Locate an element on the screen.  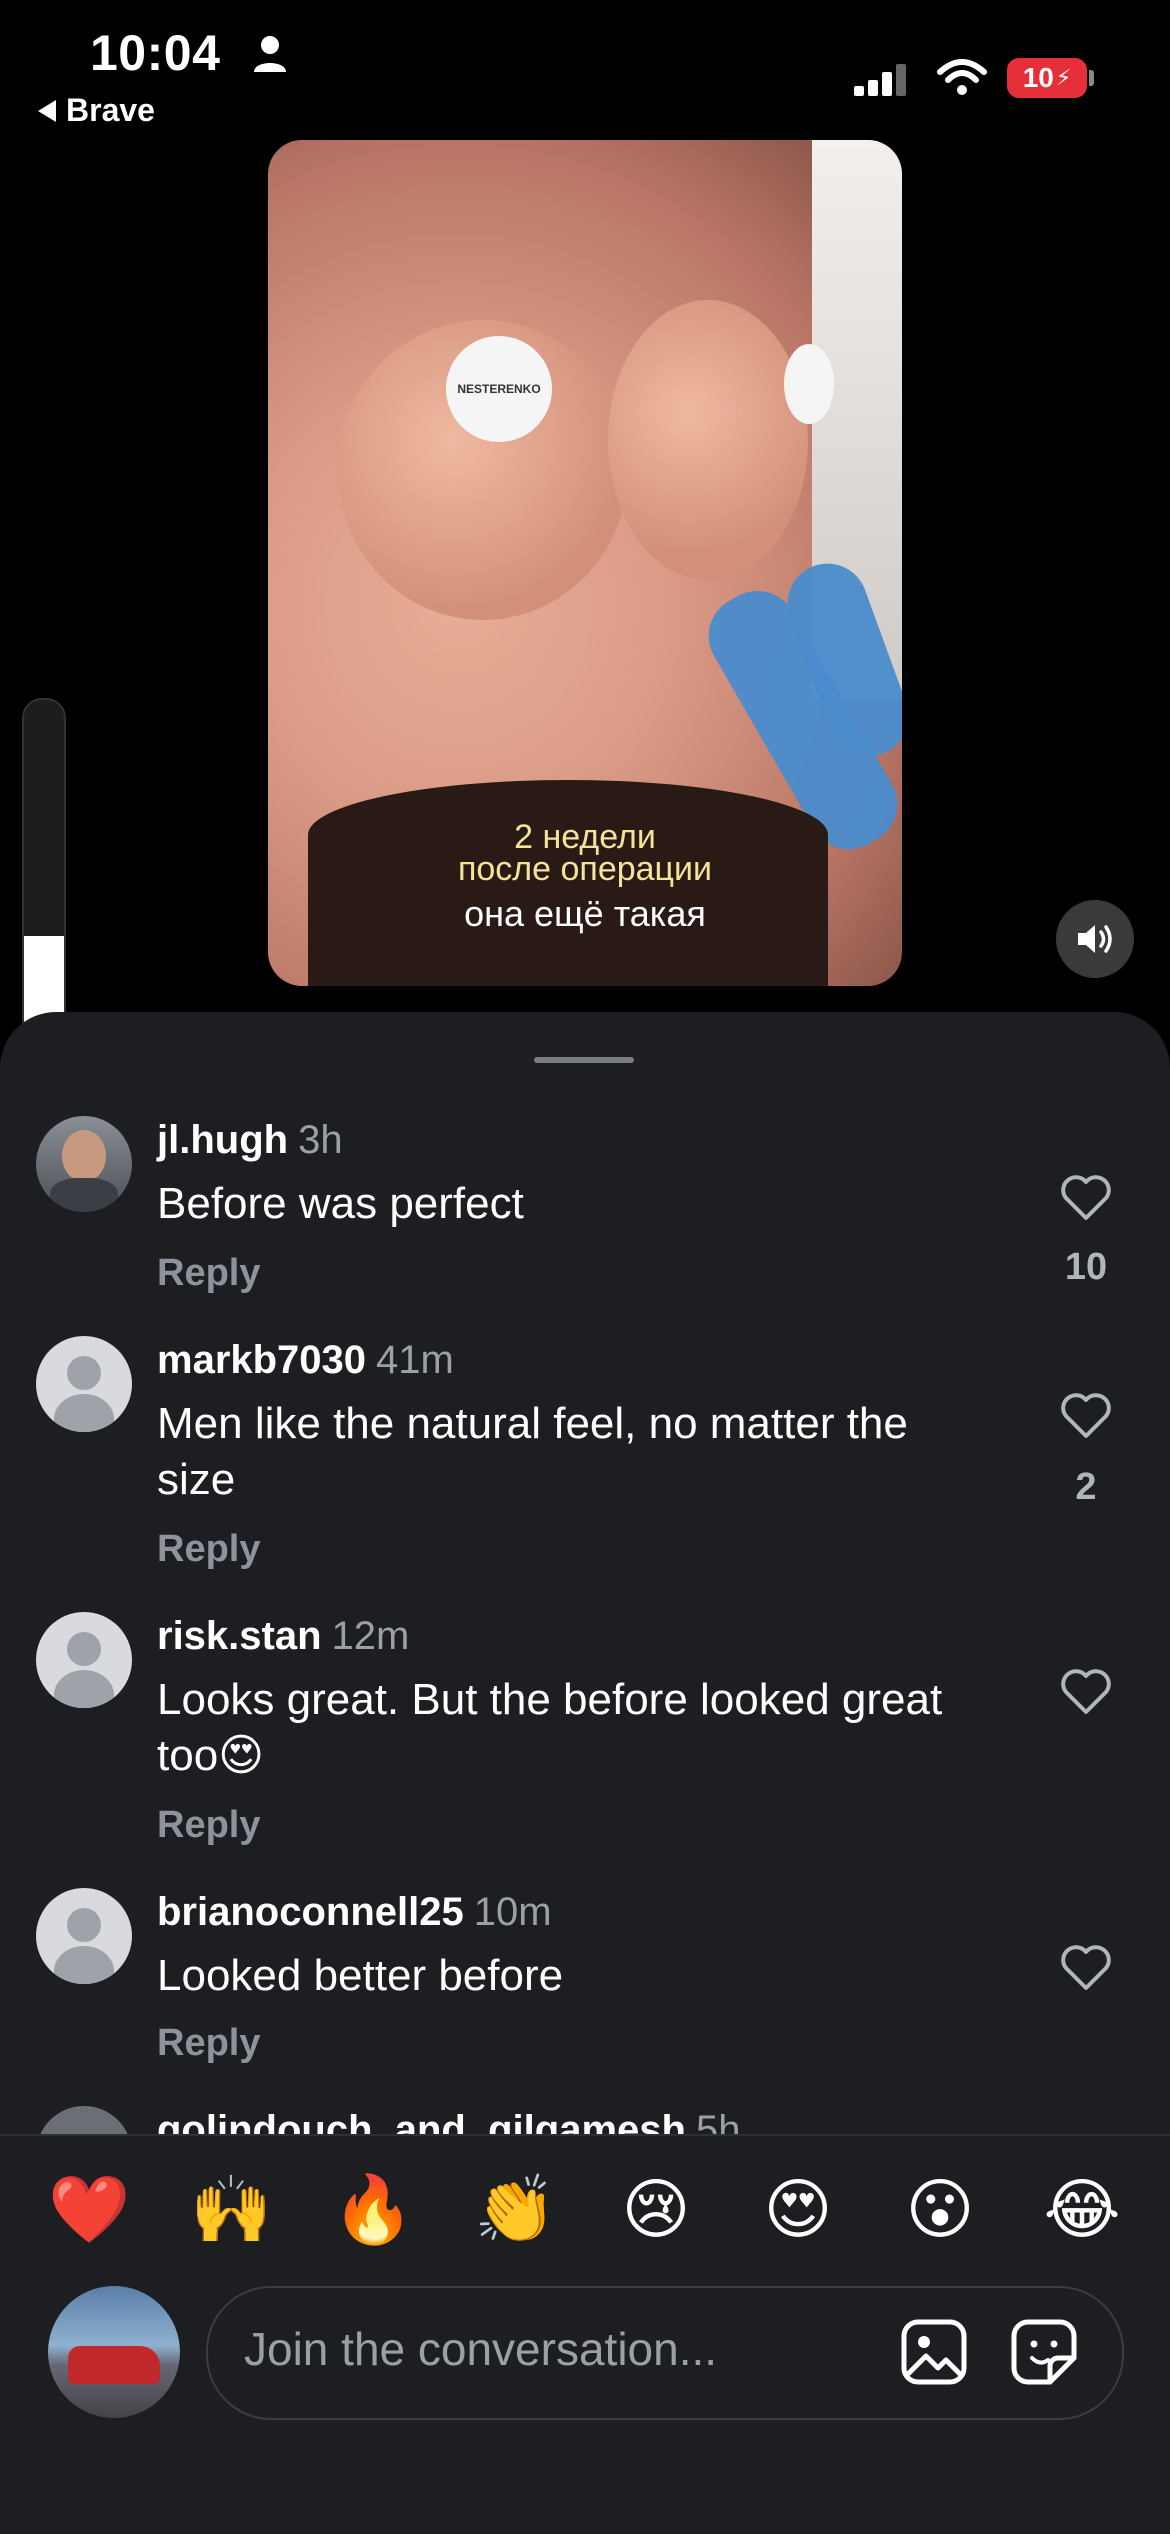
back-app-label: Brave is located at coordinates (110, 110).